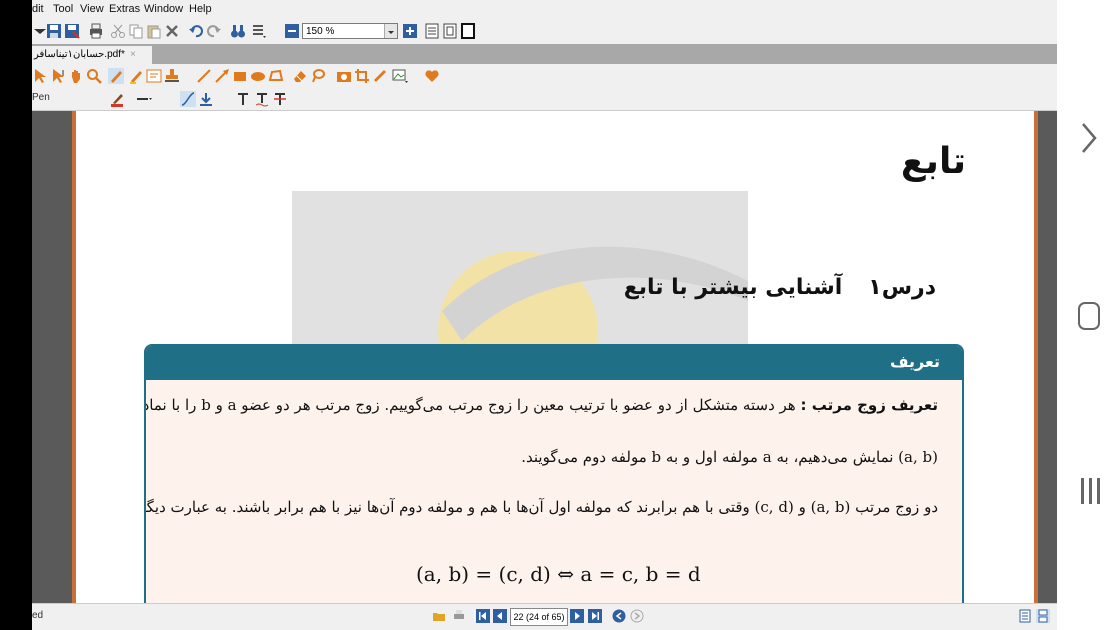 The height and width of the screenshot is (630, 1120). I want to click on fit-page-icon, so click(450, 31).